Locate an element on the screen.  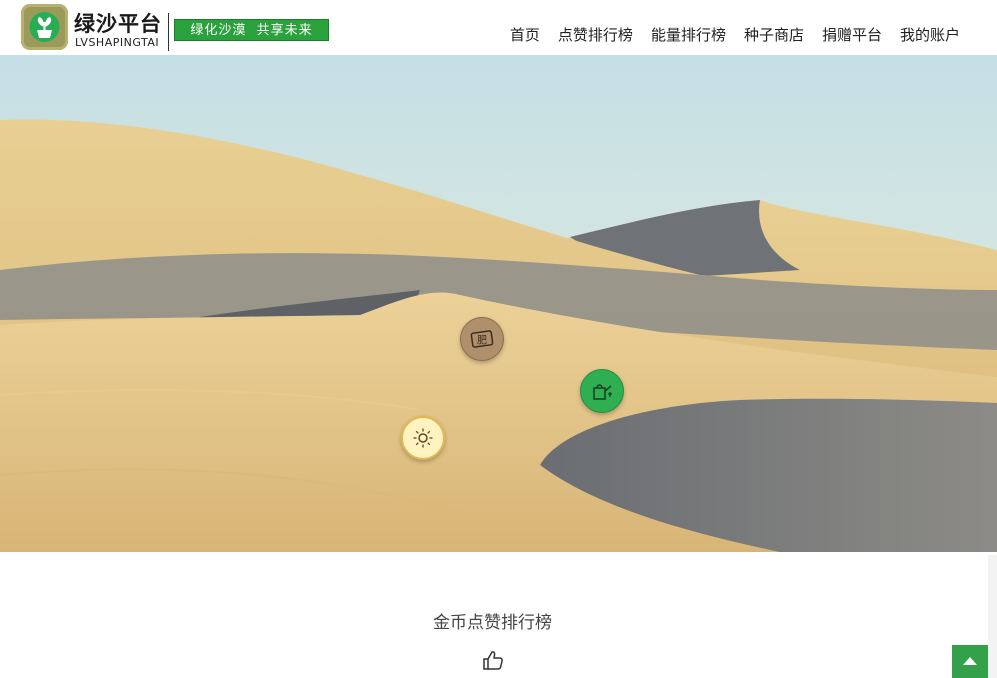
nav-like-ranking: 点赞排行榜 is located at coordinates (595, 34).